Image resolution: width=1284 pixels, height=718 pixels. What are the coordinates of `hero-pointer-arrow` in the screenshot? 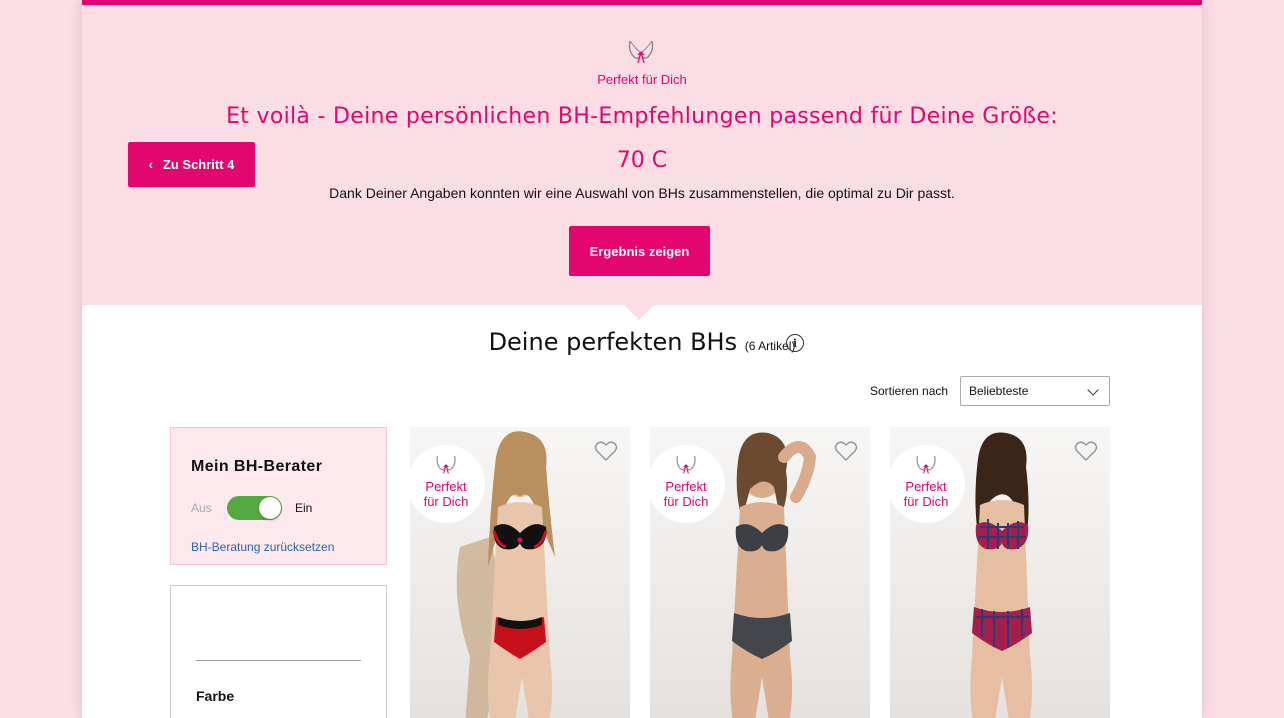 It's located at (639, 312).